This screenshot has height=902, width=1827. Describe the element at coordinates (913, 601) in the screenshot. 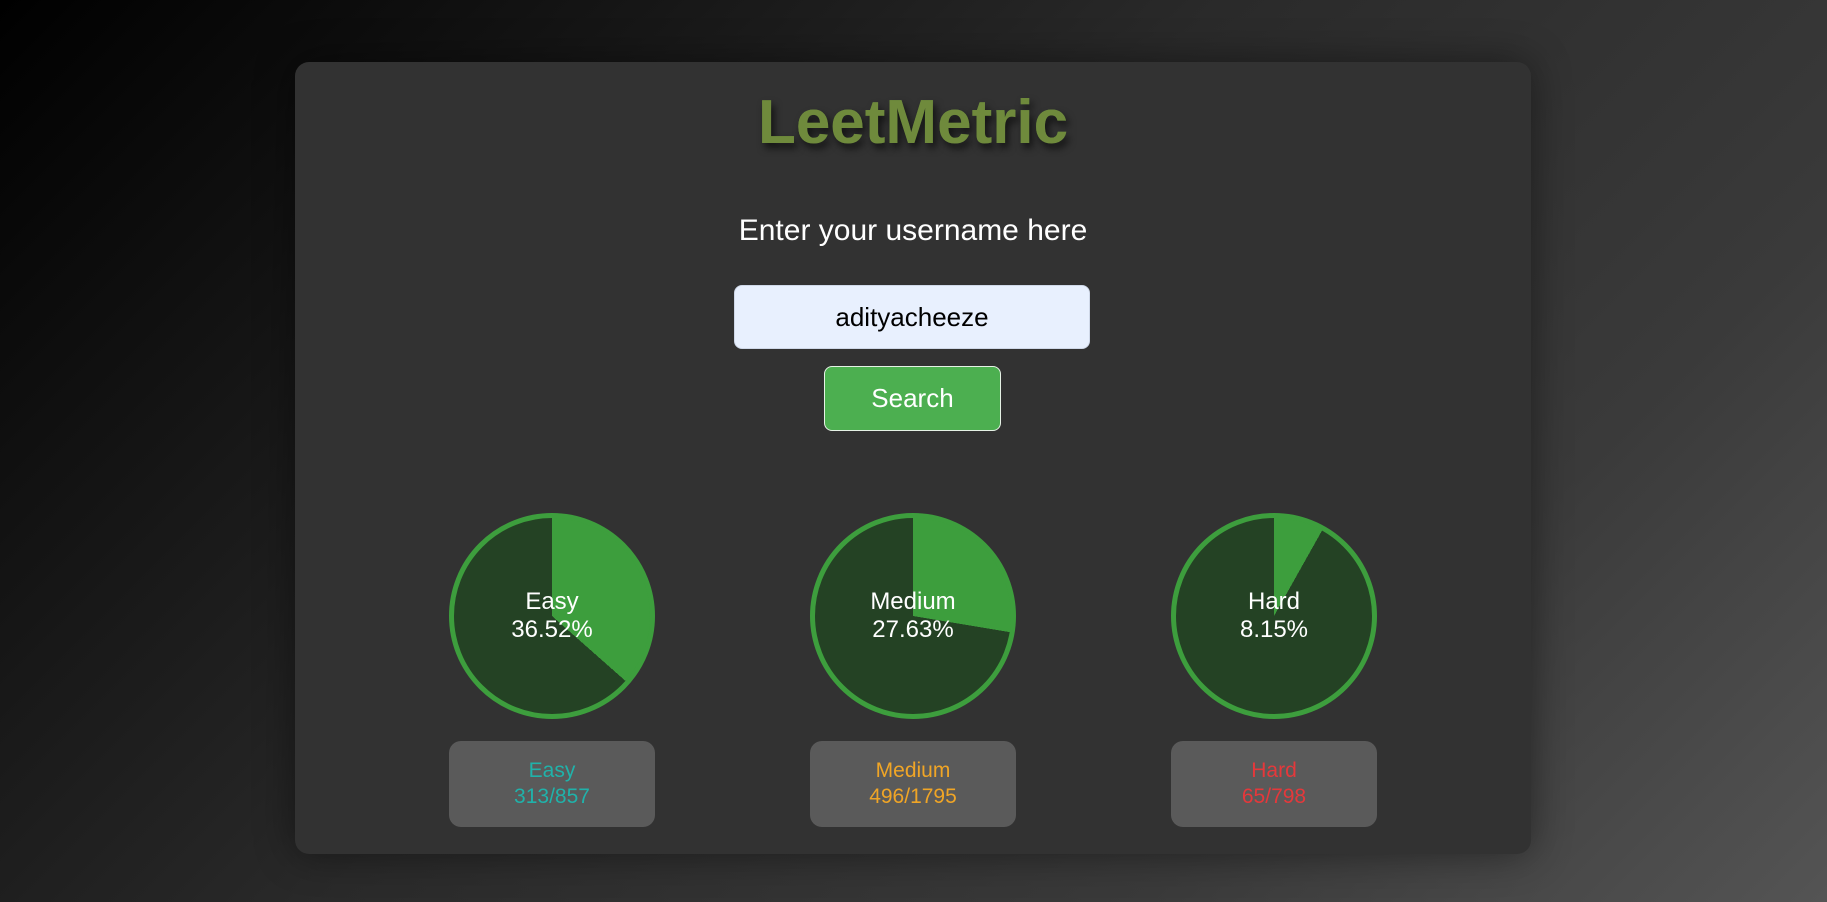

I see `medium-progress-title: Medium` at that location.